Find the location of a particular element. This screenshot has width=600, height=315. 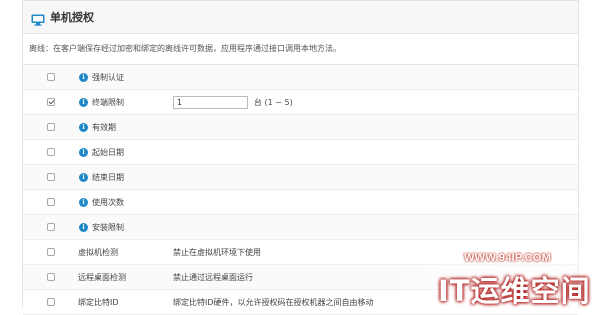

option-label: 强制认证 is located at coordinates (108, 77).